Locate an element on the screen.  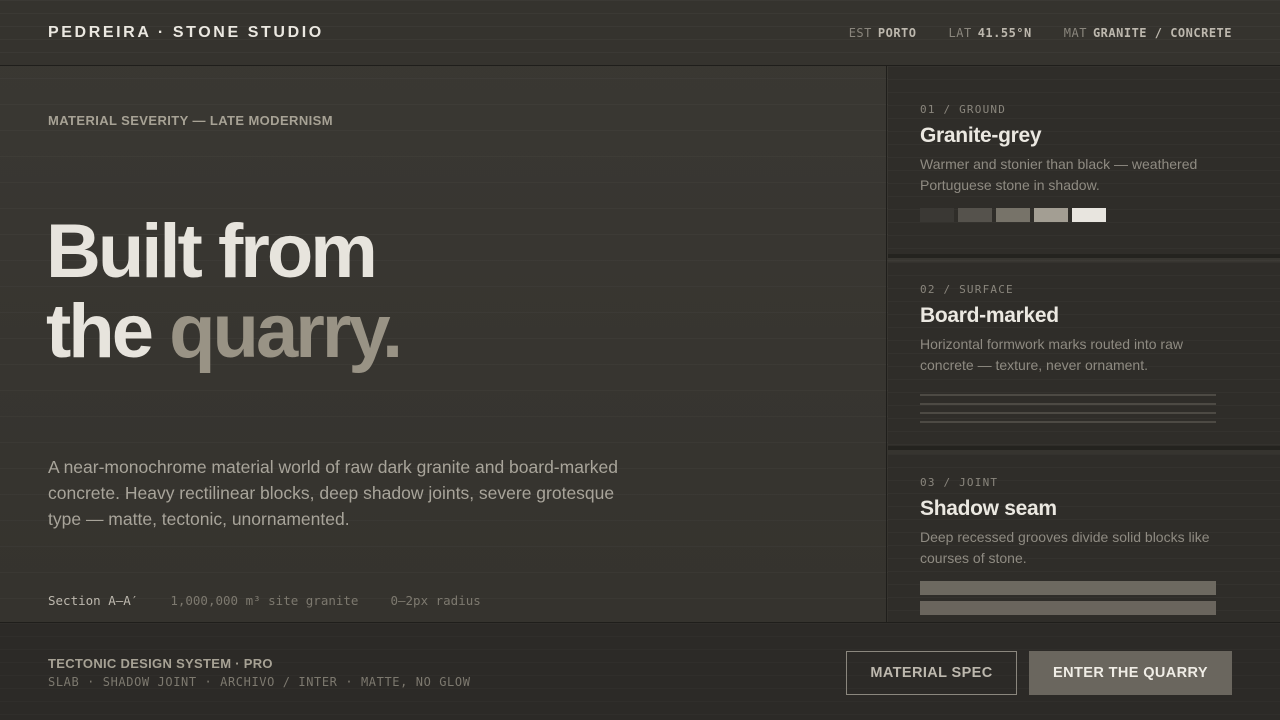
hero-headline: Built from the quarry. is located at coordinates (224, 291).